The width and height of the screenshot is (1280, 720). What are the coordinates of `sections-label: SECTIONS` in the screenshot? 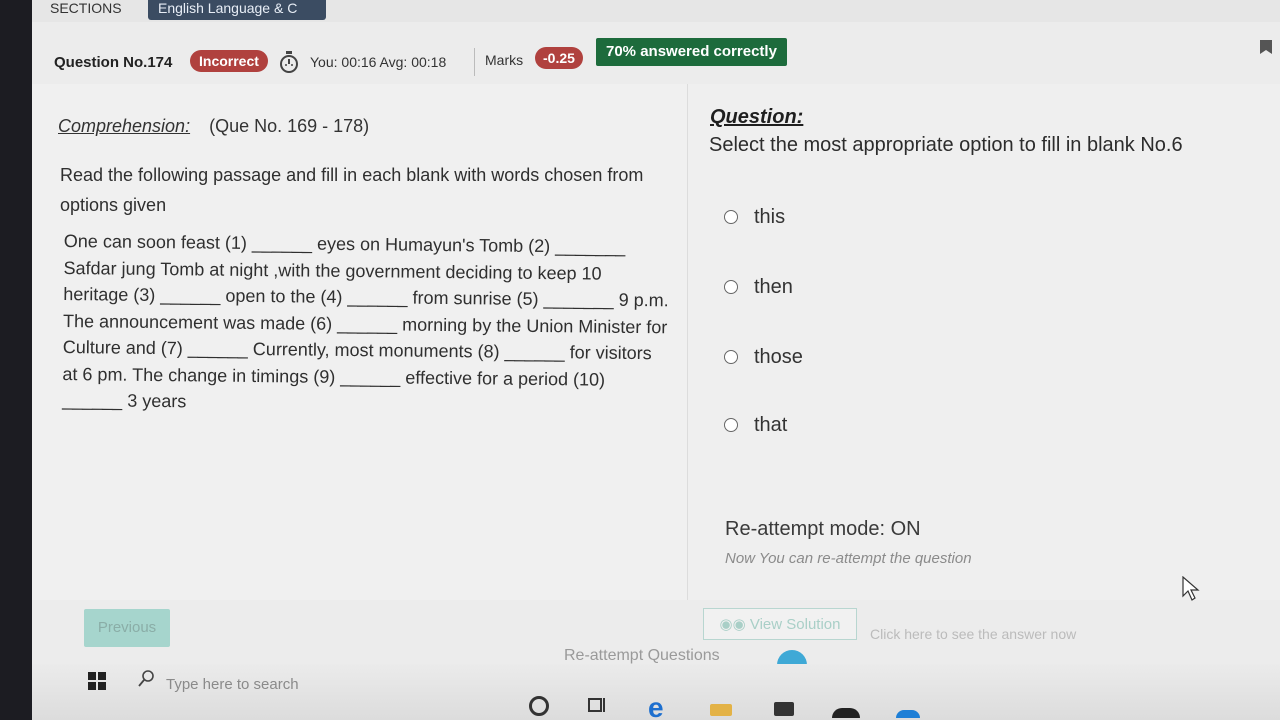 It's located at (86, 8).